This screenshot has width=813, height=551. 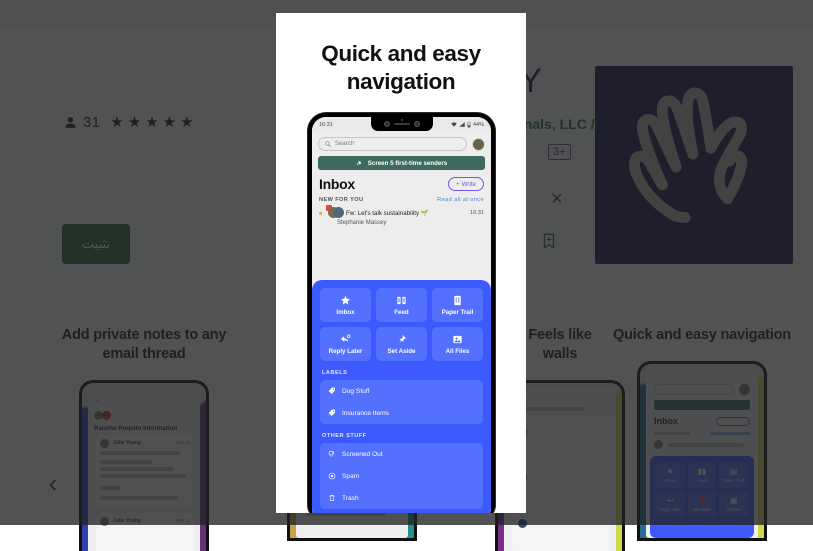 I want to click on screener-banner-text: Screen 5 first-time senders, so click(x=407, y=163).